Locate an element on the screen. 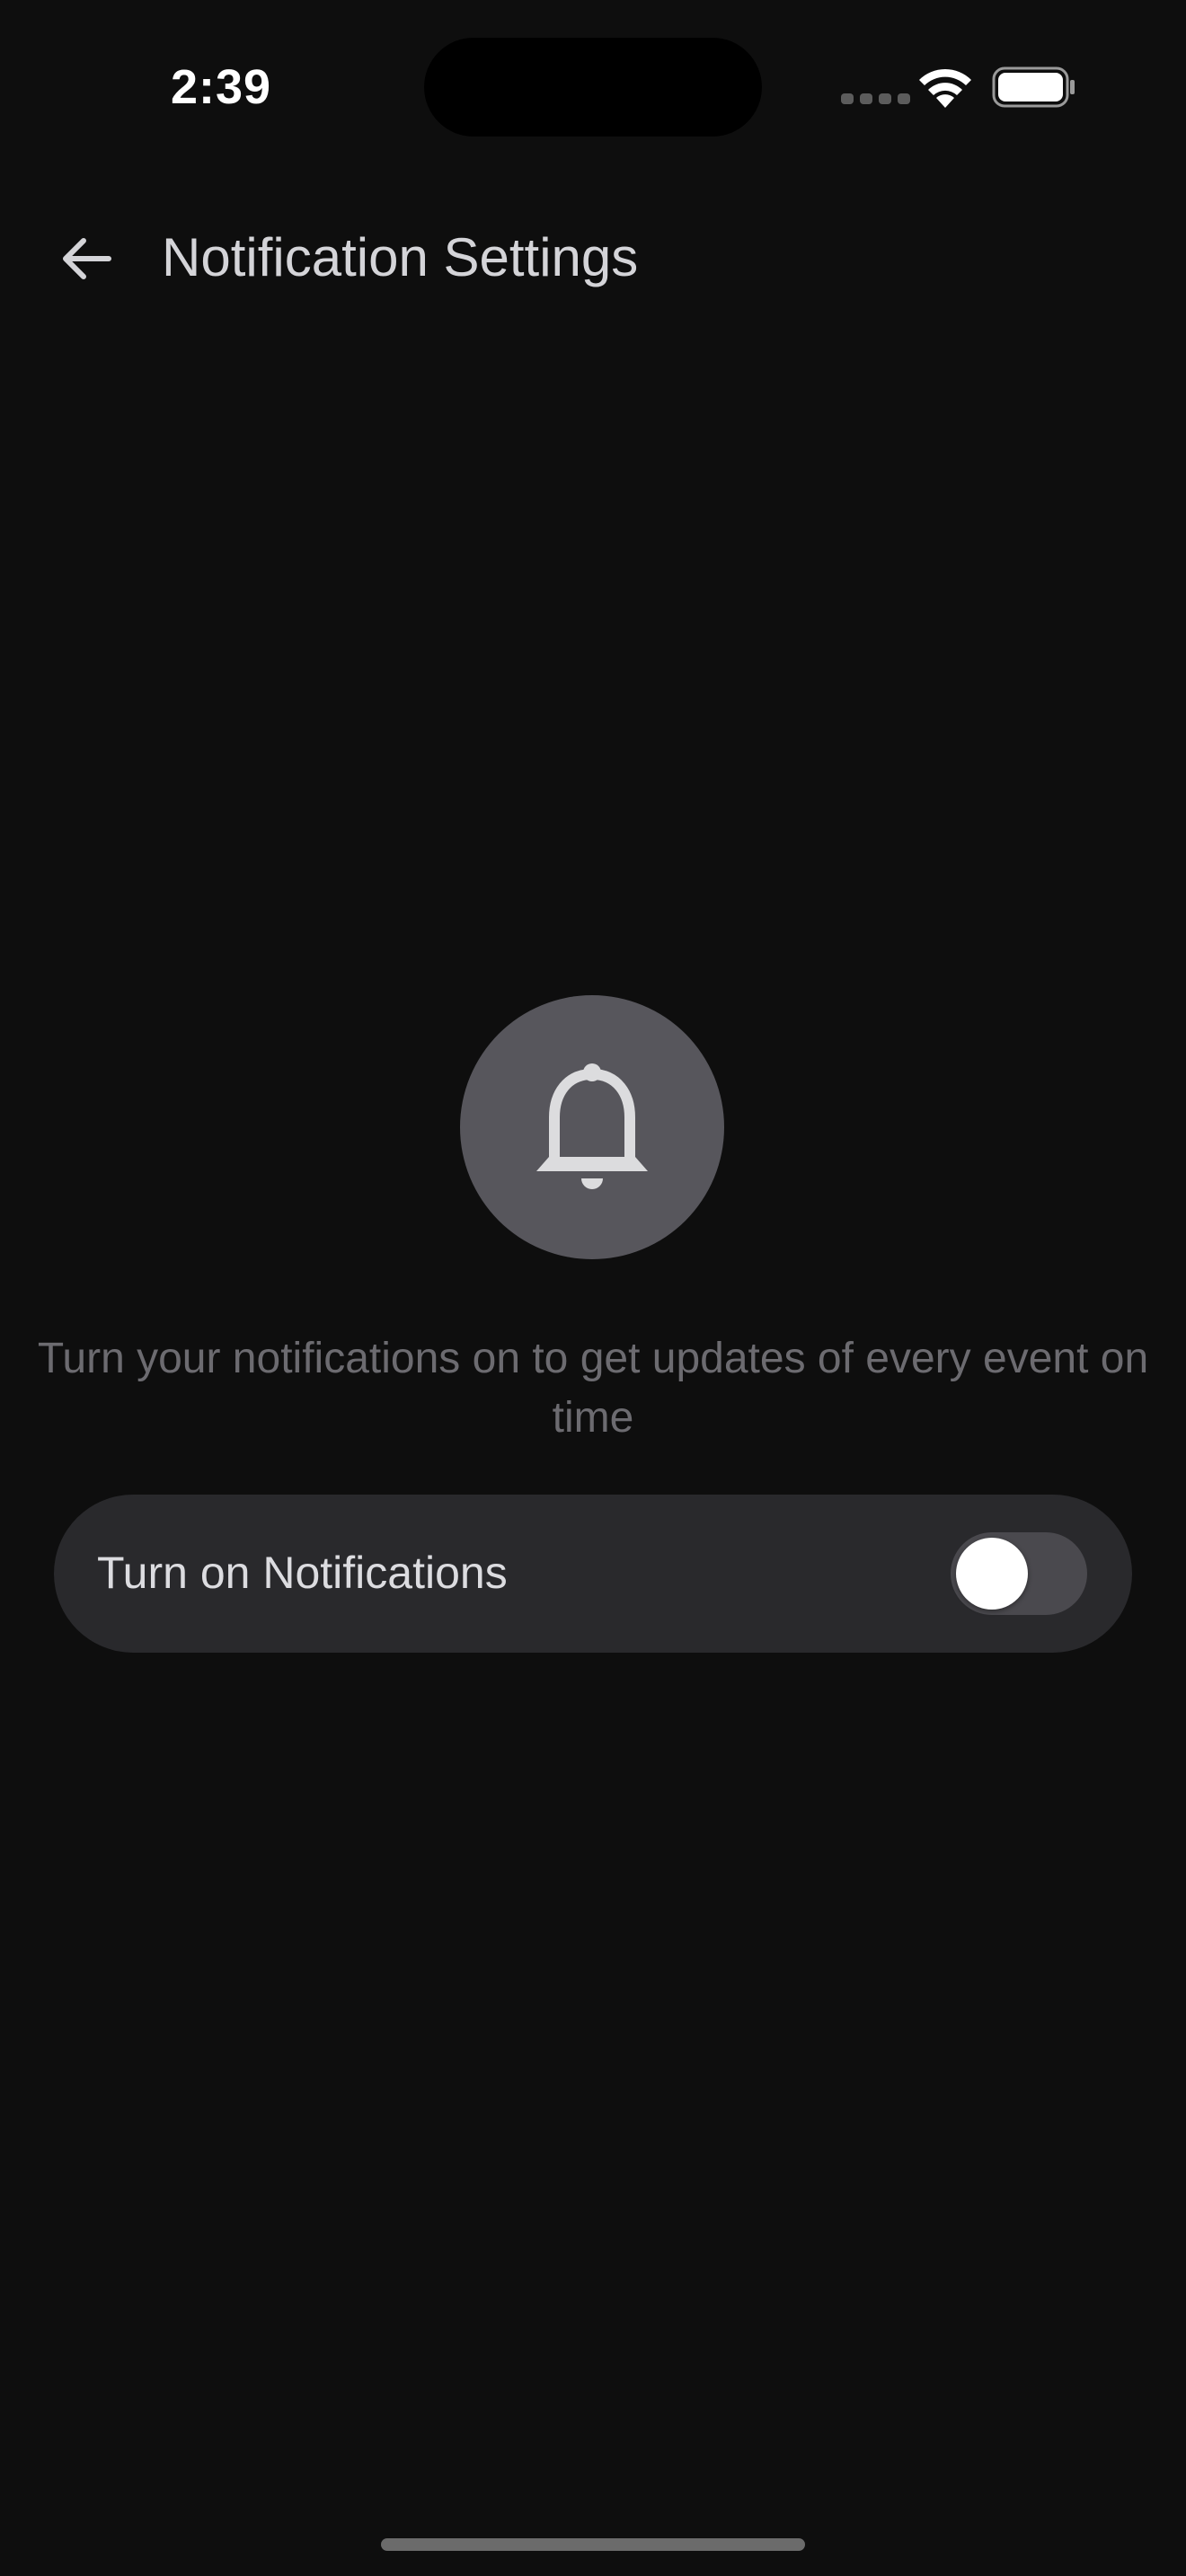  bell-badge is located at coordinates (592, 1127).